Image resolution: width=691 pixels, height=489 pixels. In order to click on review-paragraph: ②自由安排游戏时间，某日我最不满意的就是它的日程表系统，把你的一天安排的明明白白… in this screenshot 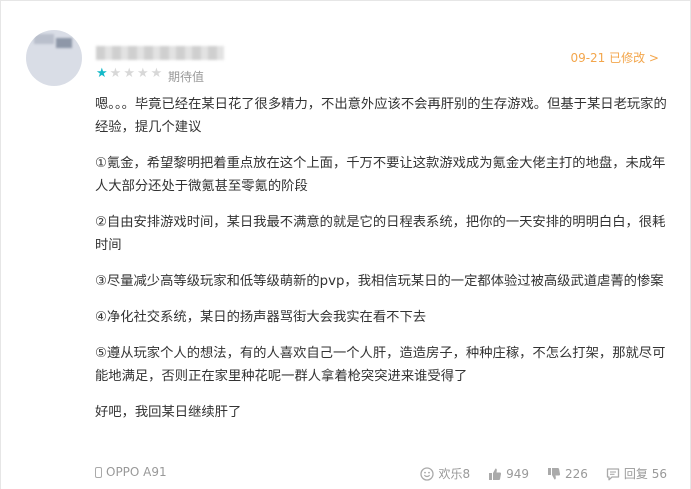, I will do `click(380, 234)`.